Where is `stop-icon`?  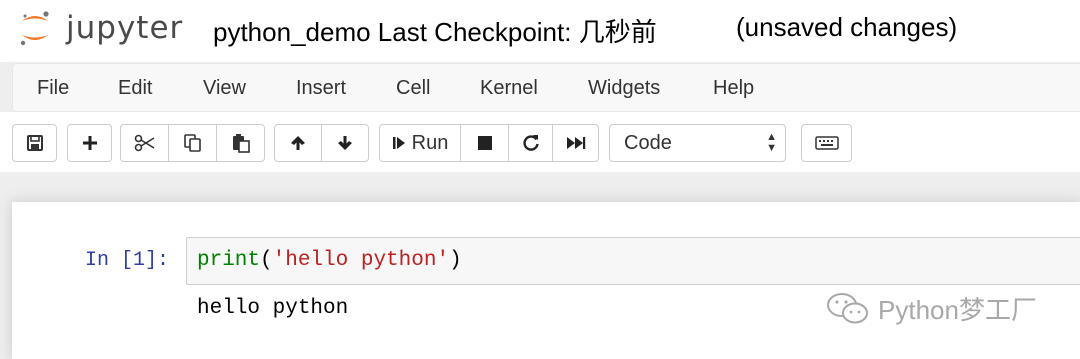 stop-icon is located at coordinates (484, 143).